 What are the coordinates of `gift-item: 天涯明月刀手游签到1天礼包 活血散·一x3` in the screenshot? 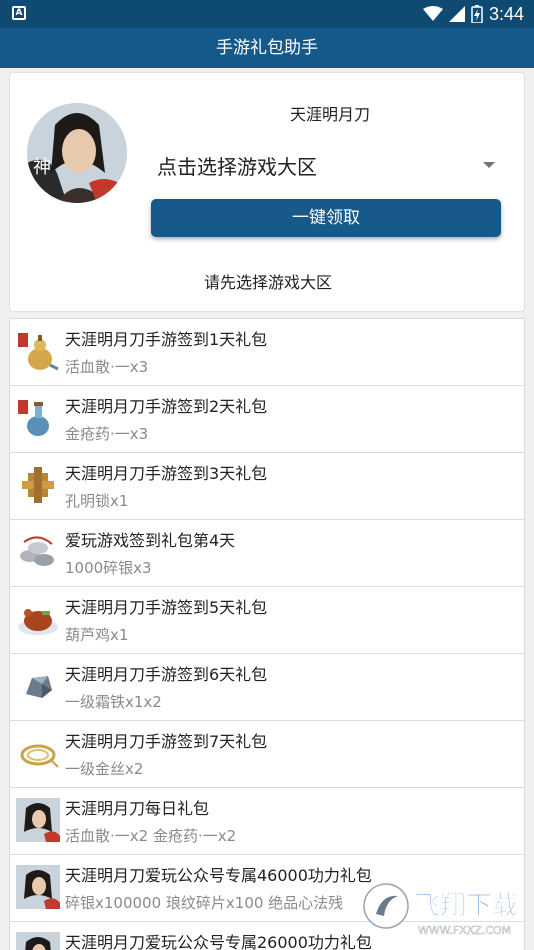 It's located at (267, 351).